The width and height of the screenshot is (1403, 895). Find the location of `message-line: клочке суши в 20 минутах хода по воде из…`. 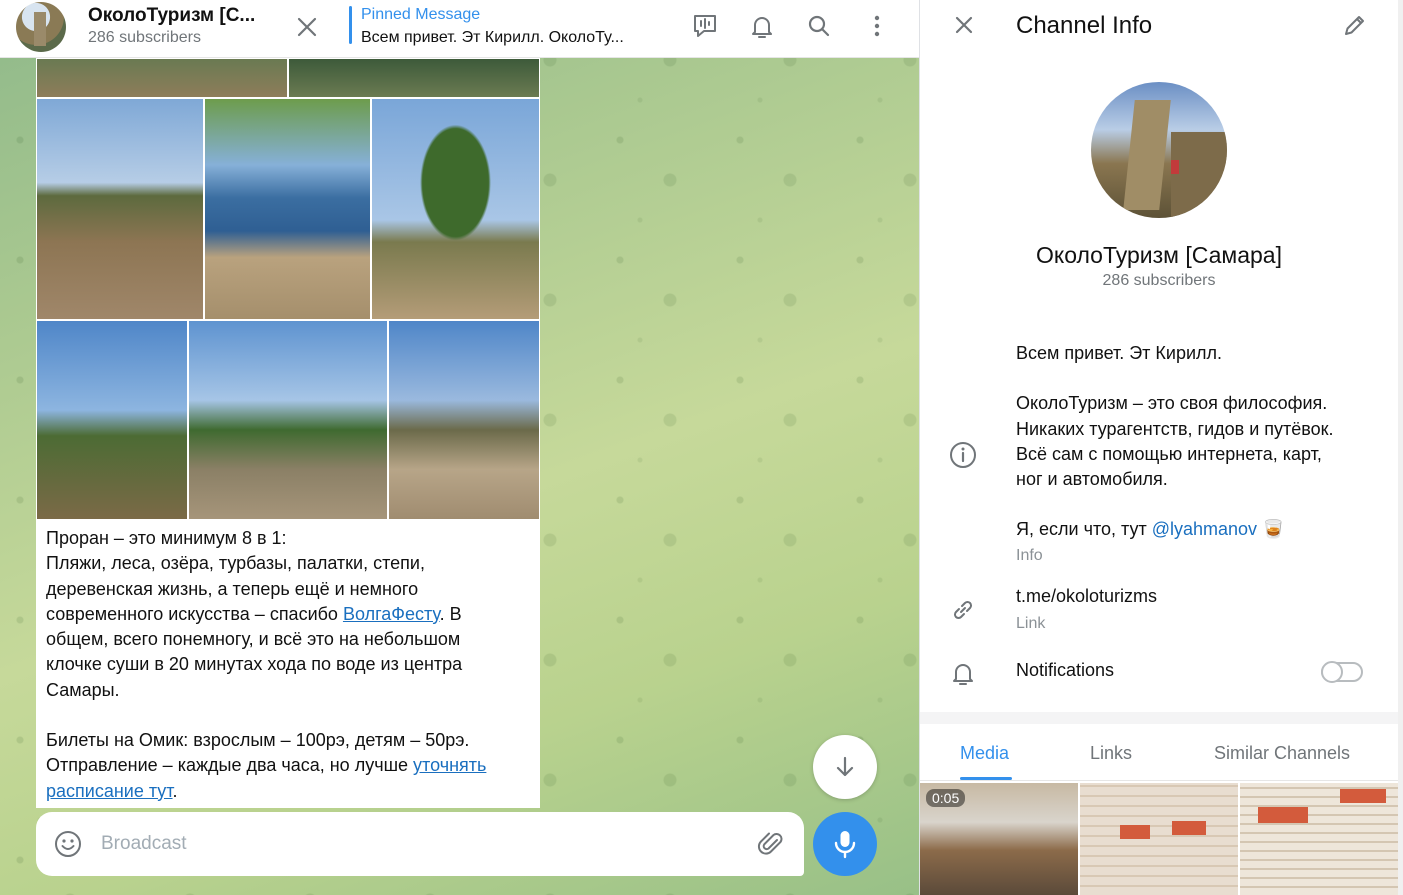

message-line: клочке суши в 20 минутах хода по воде из… is located at coordinates (254, 664).